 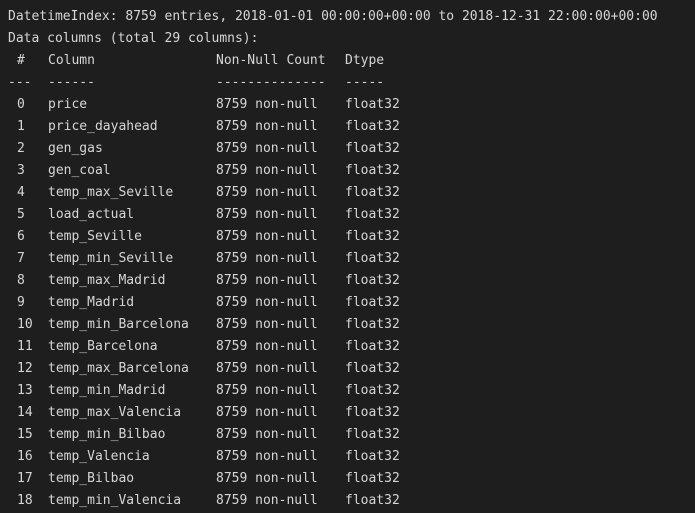 I want to click on table-row: 10 temp_min_Barcelona 8759 non-null float32, so click(x=347, y=325).